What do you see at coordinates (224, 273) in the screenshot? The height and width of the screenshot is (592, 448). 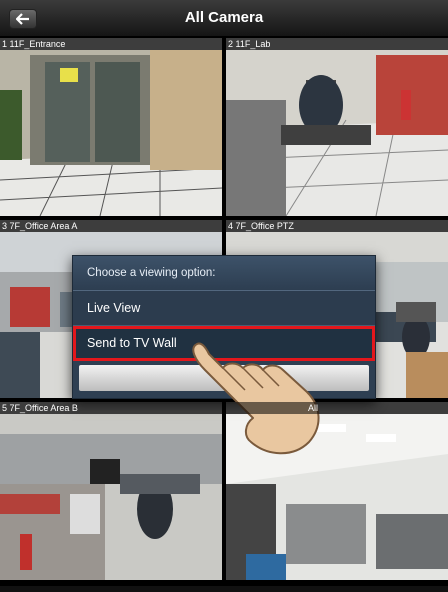 I see `dialog-title: Choose a viewing option:` at bounding box center [224, 273].